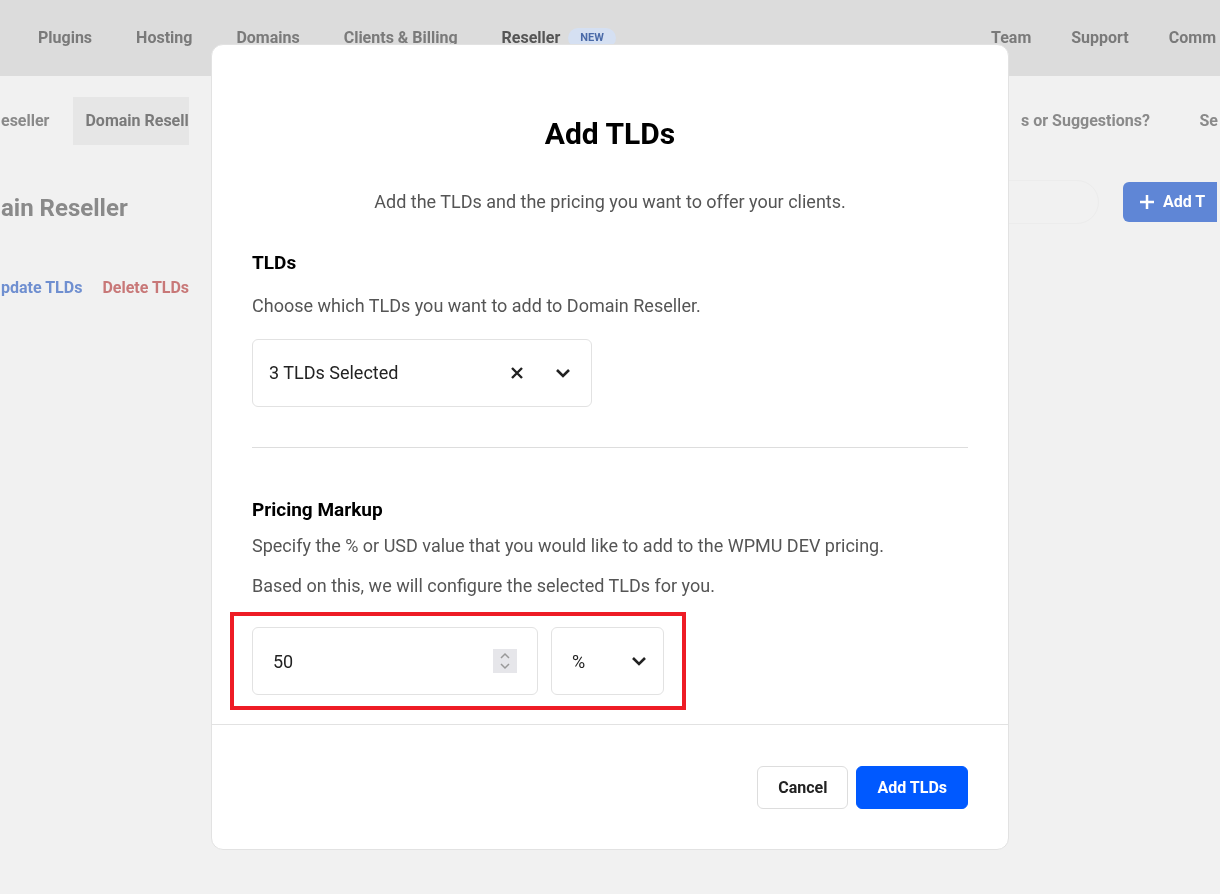 This screenshot has width=1220, height=894. I want to click on section-heading: Pricing Markup, so click(318, 509).